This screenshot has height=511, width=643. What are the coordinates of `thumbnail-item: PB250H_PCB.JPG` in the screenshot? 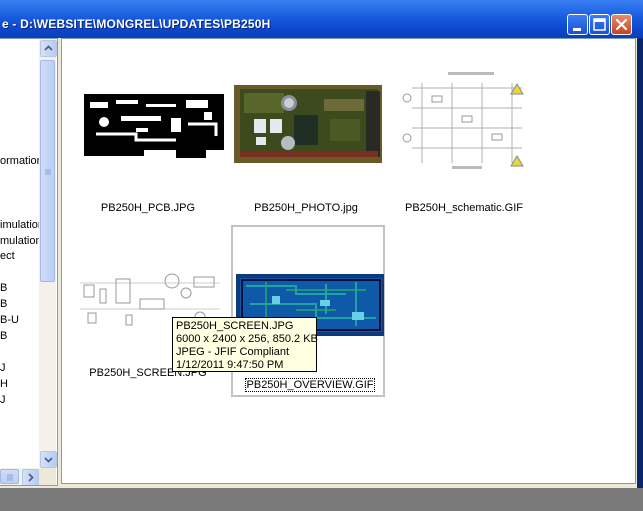 It's located at (148, 148).